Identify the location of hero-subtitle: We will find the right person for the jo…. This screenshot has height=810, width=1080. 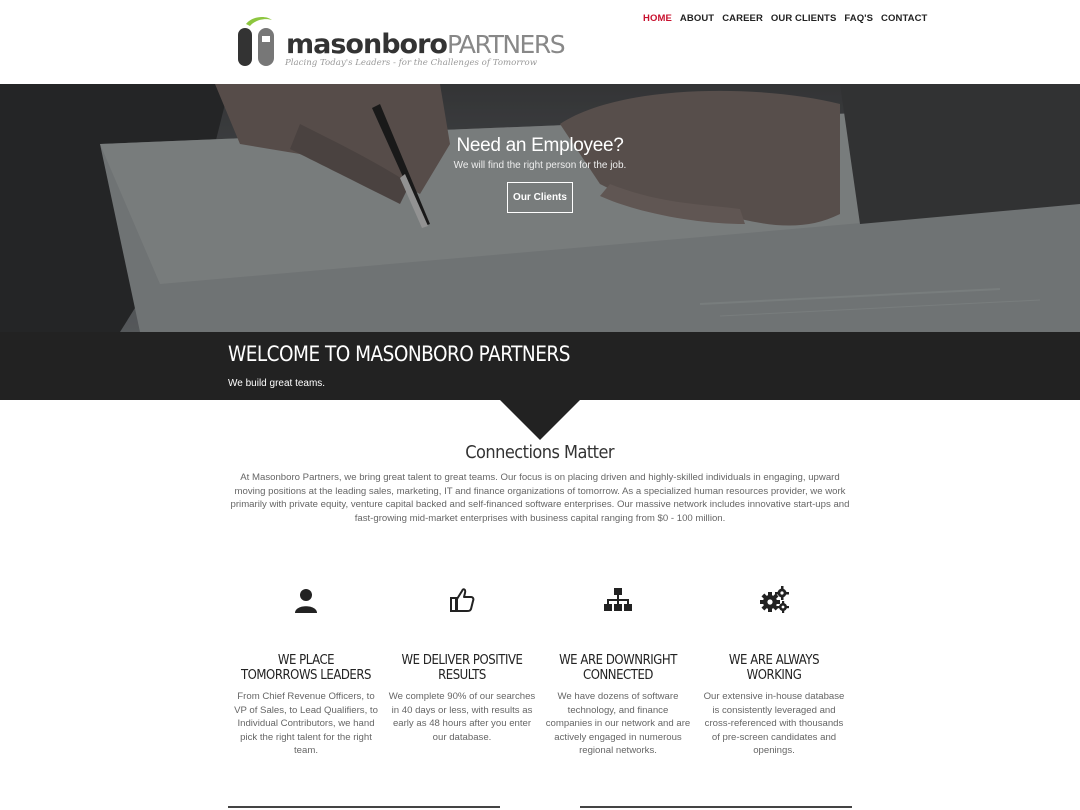
(540, 165).